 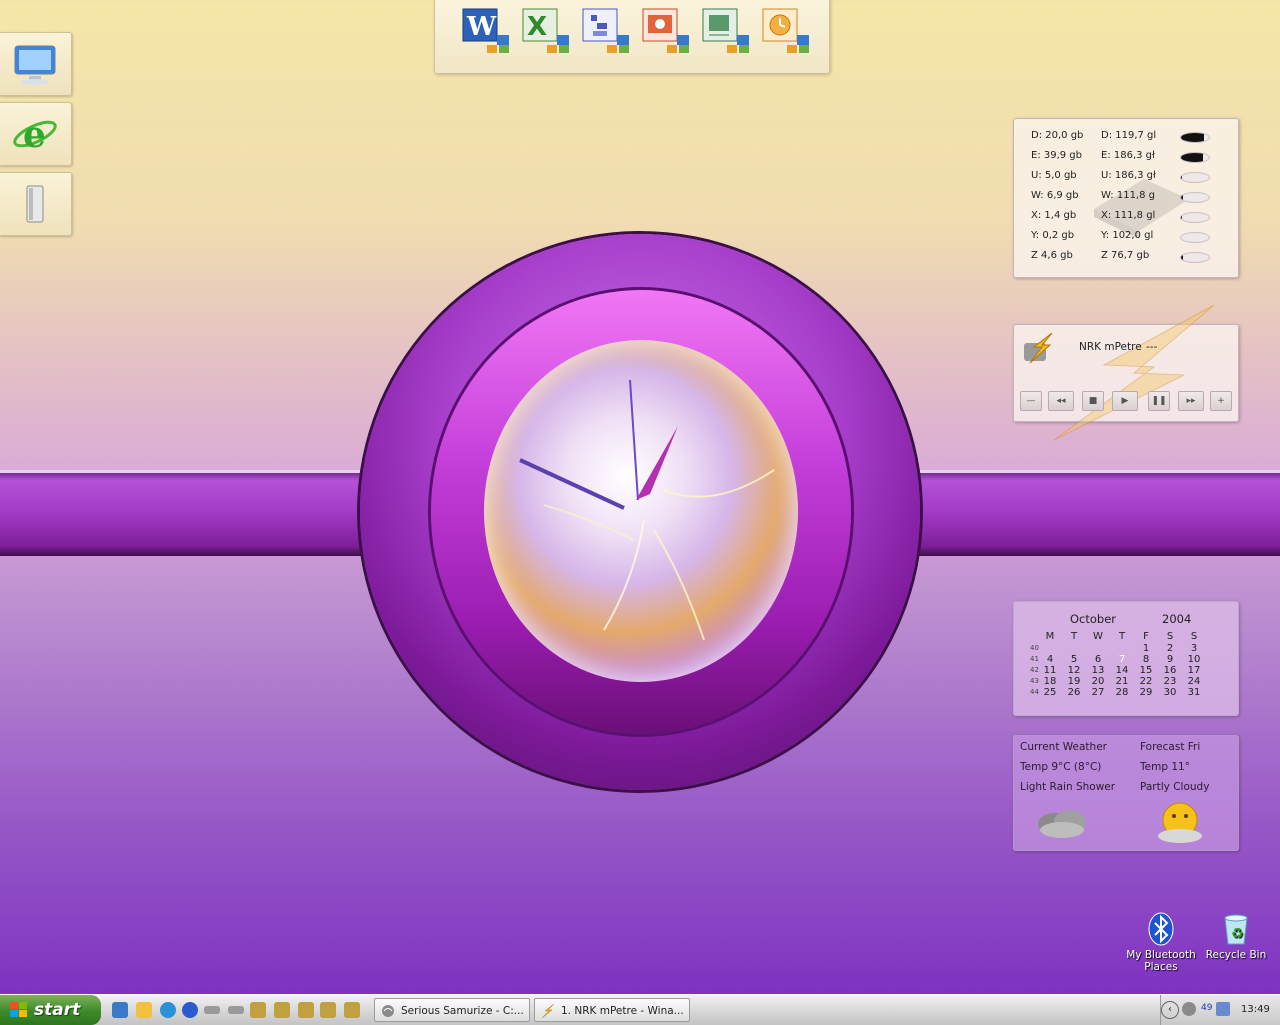 I want to click on bluetooth-icon, so click(x=1161, y=929).